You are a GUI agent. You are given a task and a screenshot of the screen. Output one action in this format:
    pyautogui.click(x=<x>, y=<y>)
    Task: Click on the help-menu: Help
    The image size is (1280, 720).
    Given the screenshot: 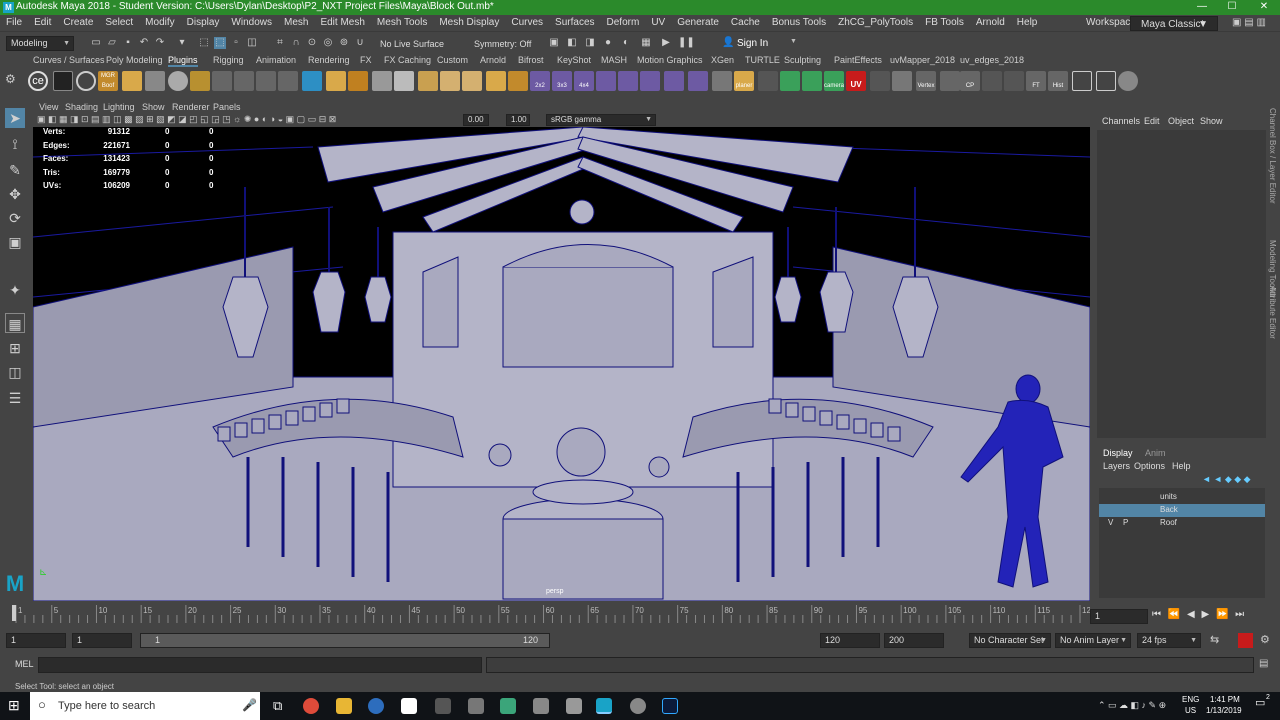 What is the action you would take?
    pyautogui.click(x=1181, y=466)
    